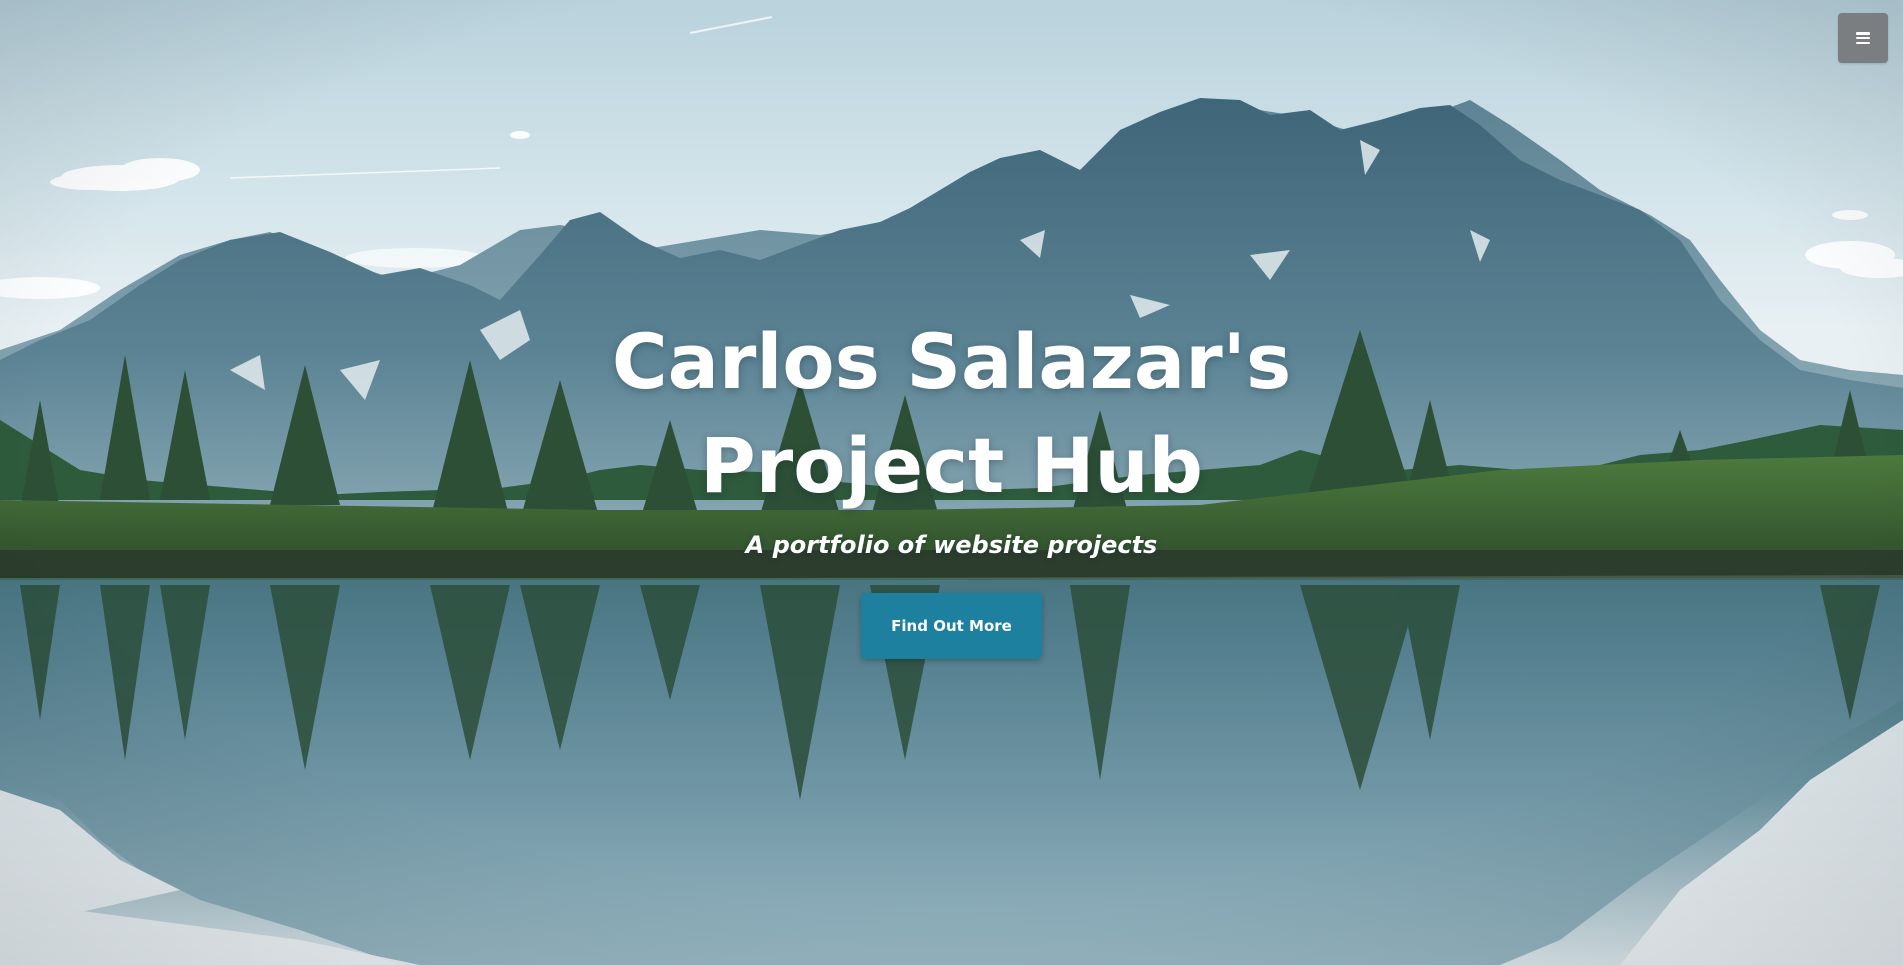 This screenshot has height=965, width=1903. I want to click on hero-subtitle: A portfolio of website projects, so click(951, 545).